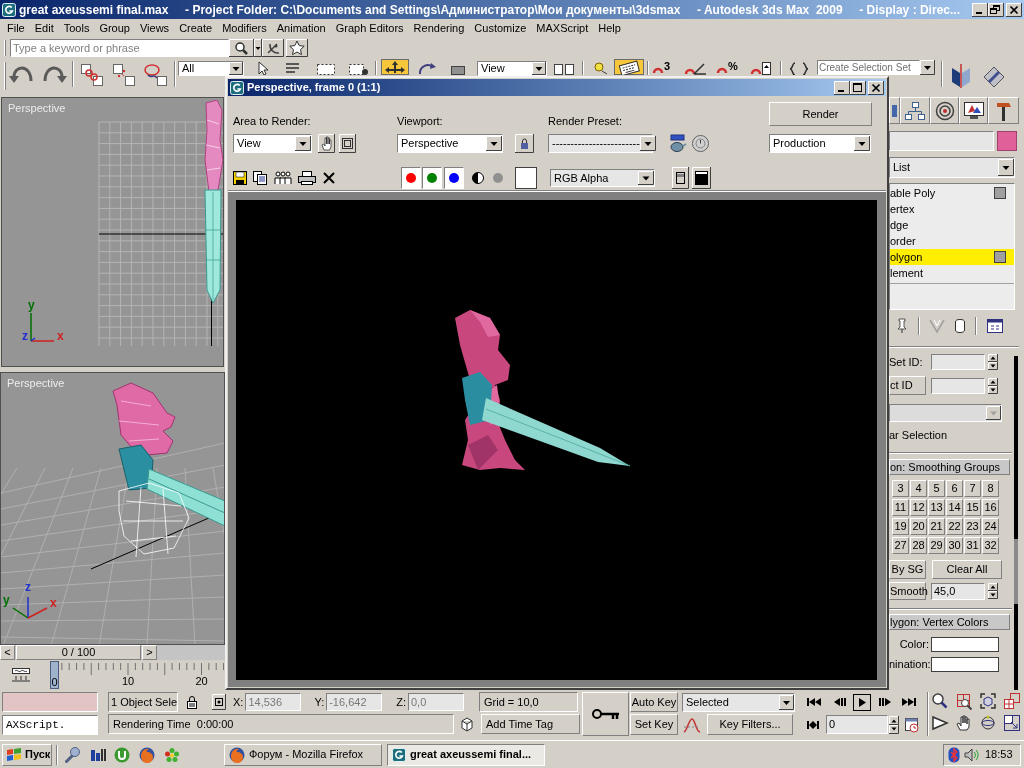 Image resolution: width=1024 pixels, height=768 pixels. I want to click on x-icon, so click(329, 178).